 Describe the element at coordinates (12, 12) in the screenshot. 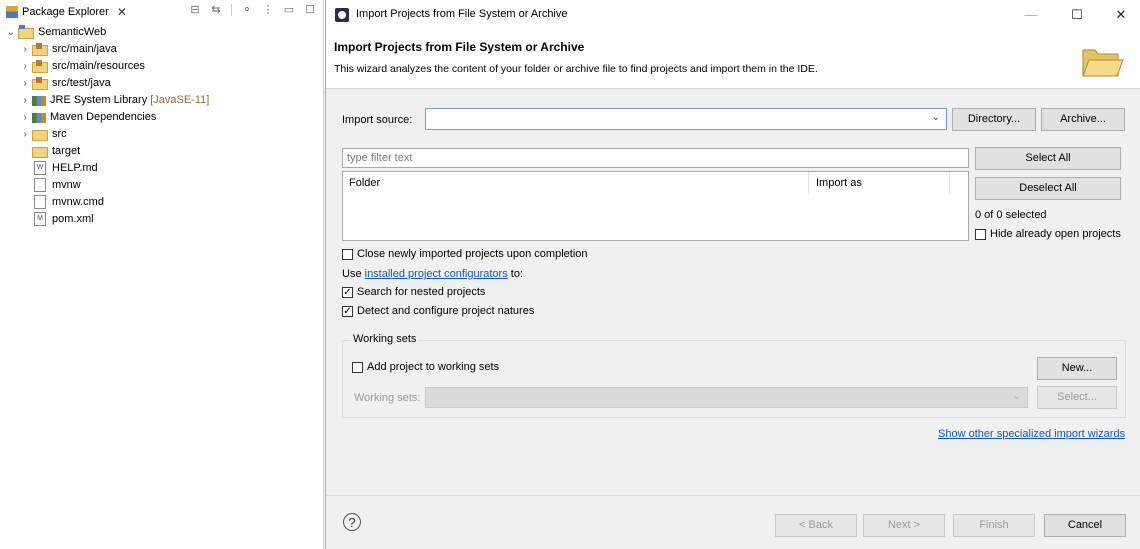

I see `package-explorer-icon` at that location.